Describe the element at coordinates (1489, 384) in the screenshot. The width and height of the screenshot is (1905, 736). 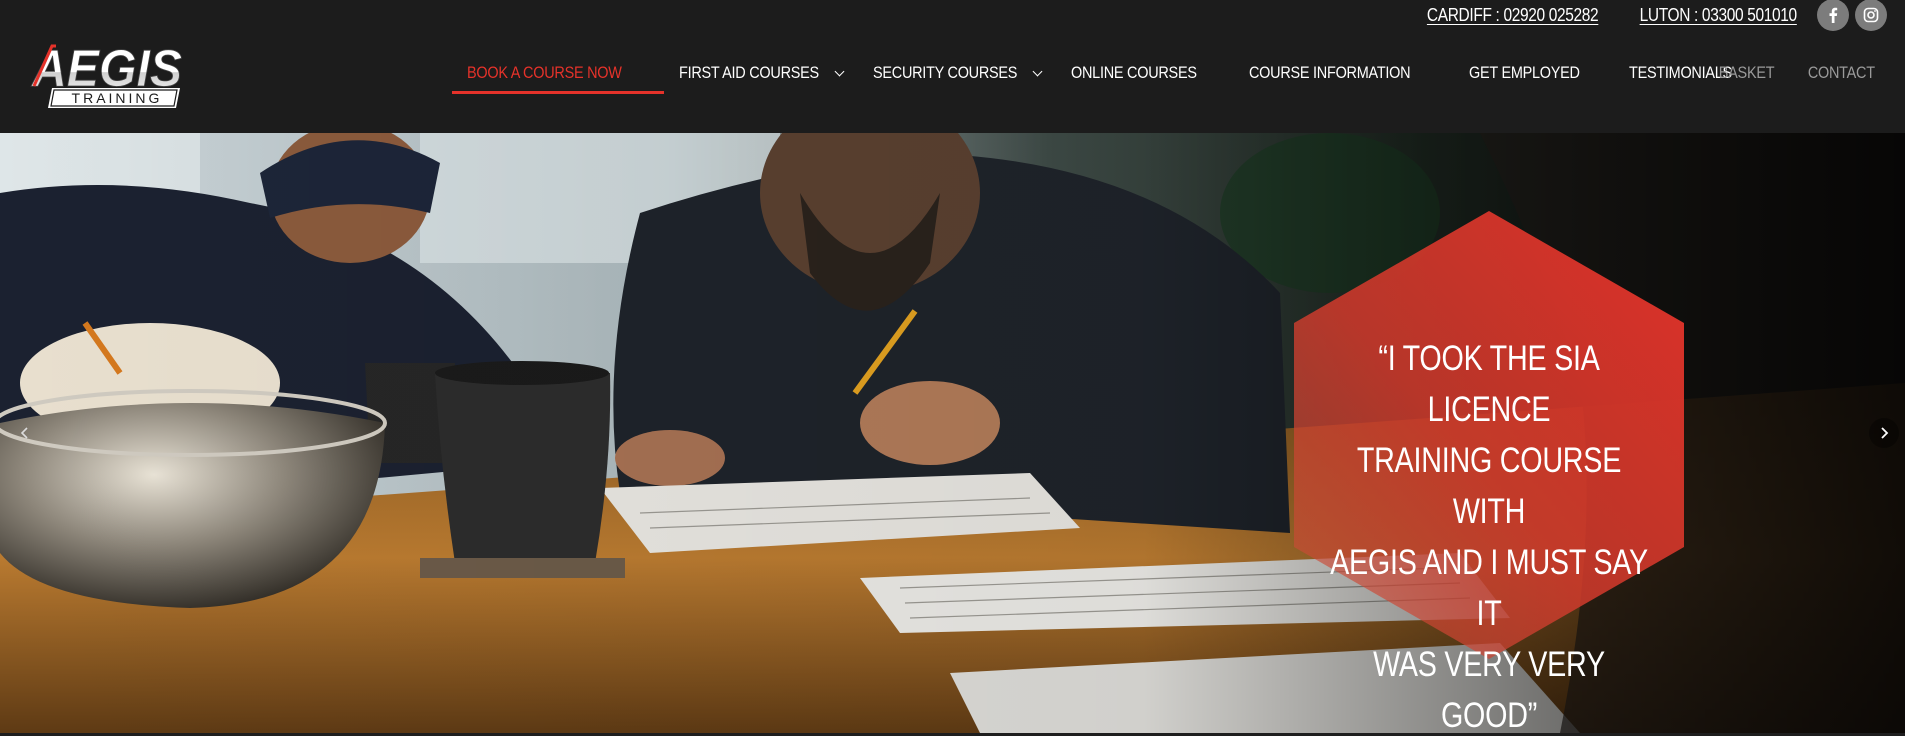
I see `quote-line-1: “I TOOK THE SIA LICENCE` at that location.